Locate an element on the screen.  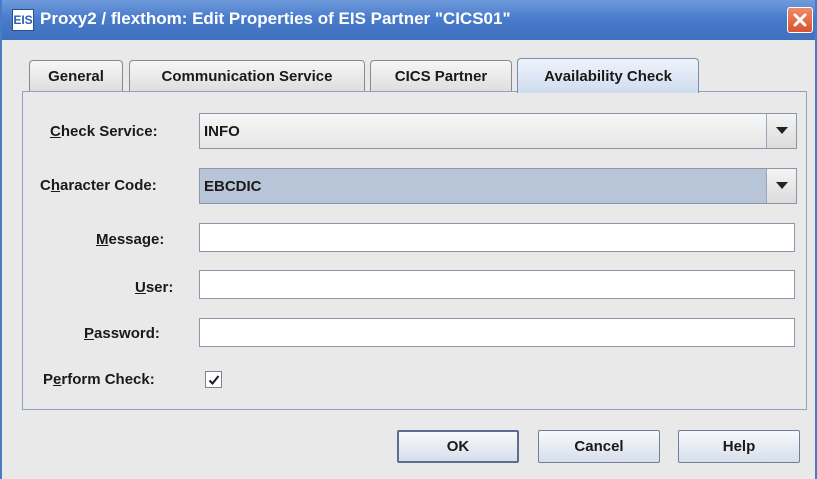
check-service-value: INFO is located at coordinates (222, 131).